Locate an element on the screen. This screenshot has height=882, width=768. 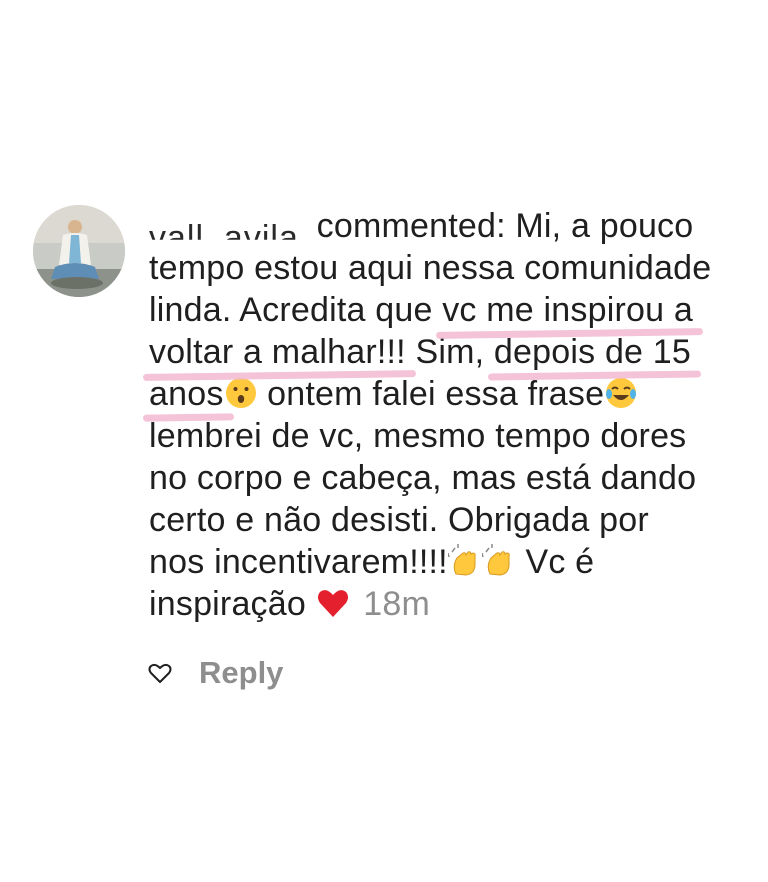
comment-line-1: vall_avila commented: Mi, a pouco is located at coordinates (454, 226).